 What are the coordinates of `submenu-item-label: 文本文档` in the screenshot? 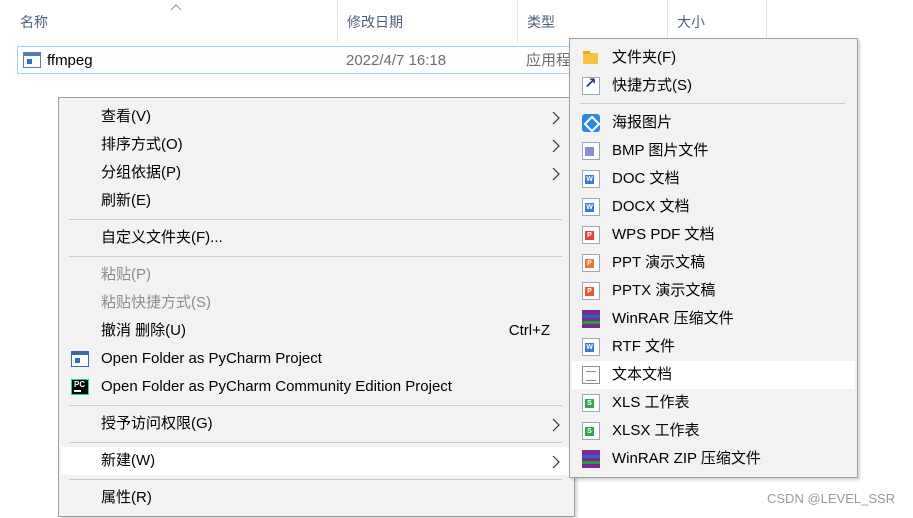 It's located at (642, 374).